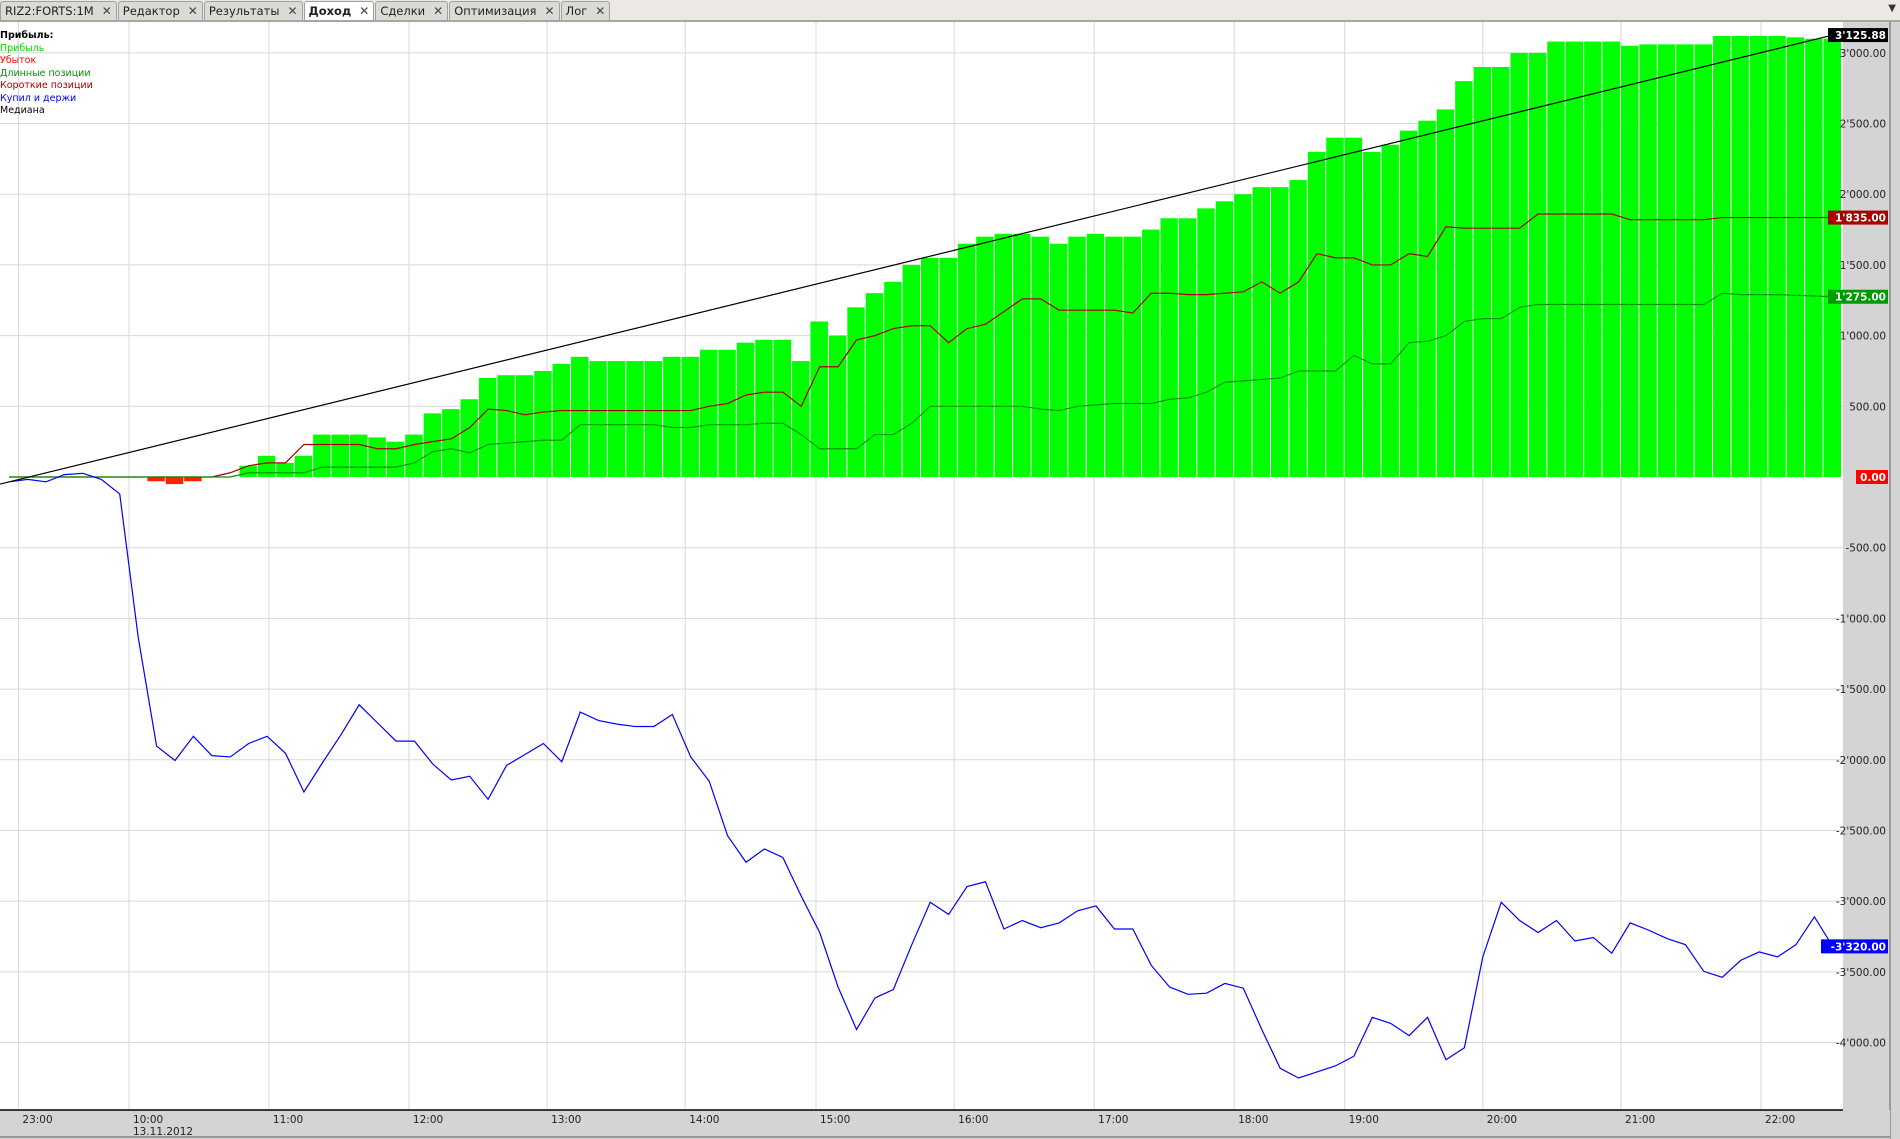 Image resolution: width=1900 pixels, height=1139 pixels. What do you see at coordinates (58, 10) in the screenshot?
I see `tab-0: RIZ2:FORTS:1M ✕` at bounding box center [58, 10].